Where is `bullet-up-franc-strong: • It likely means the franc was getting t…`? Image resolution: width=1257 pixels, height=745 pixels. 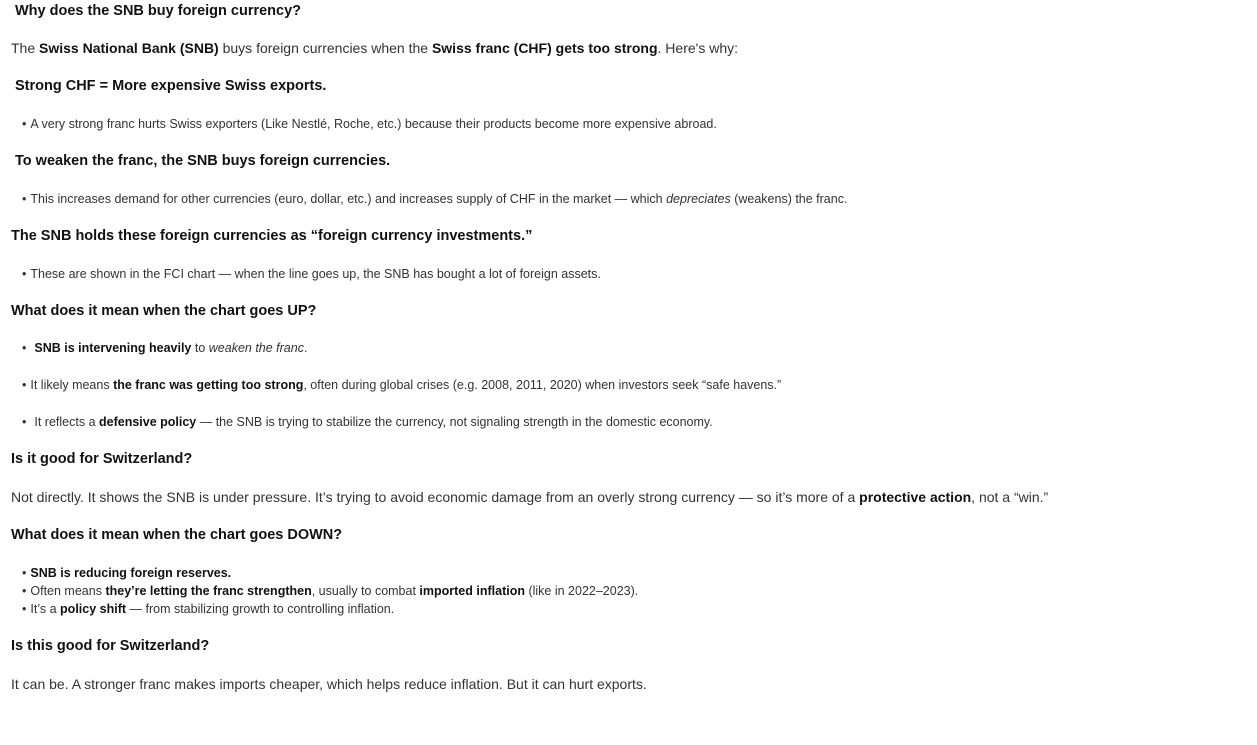
bullet-up-franc-strong: • It likely means the franc was getting t… is located at coordinates (402, 385).